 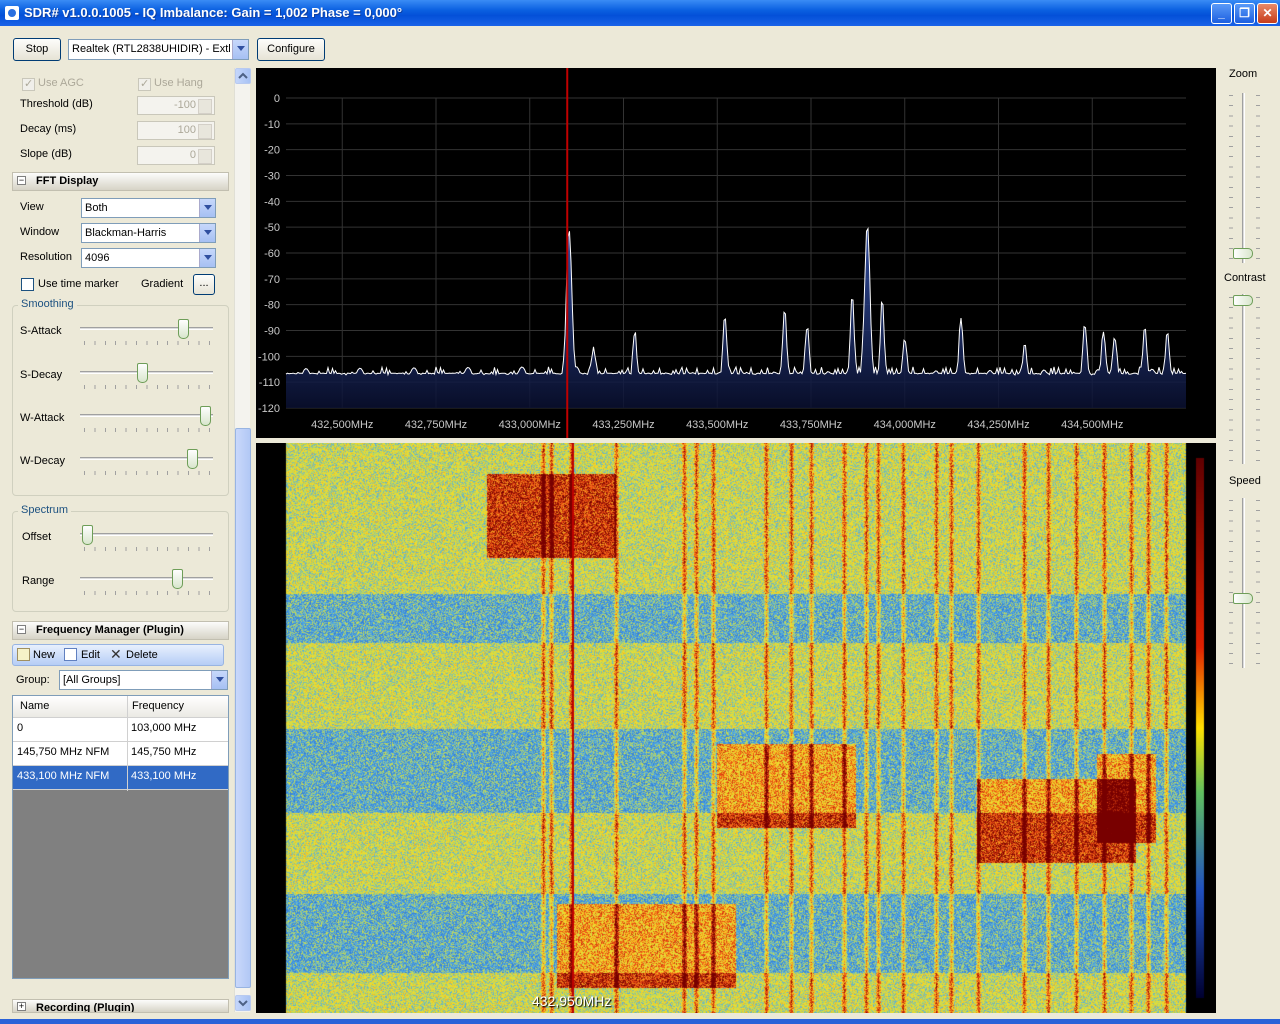 What do you see at coordinates (183, 329) in the screenshot?
I see `s-attack-slider` at bounding box center [183, 329].